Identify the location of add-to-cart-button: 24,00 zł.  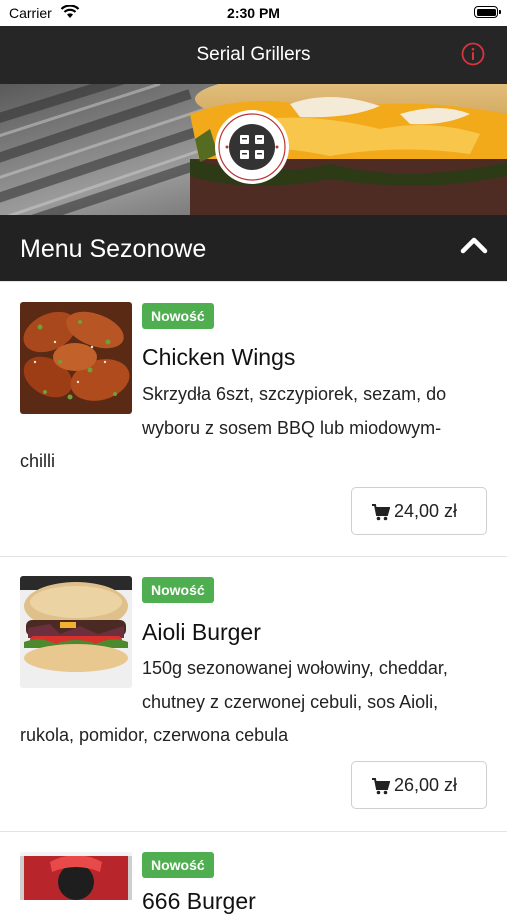
(419, 511).